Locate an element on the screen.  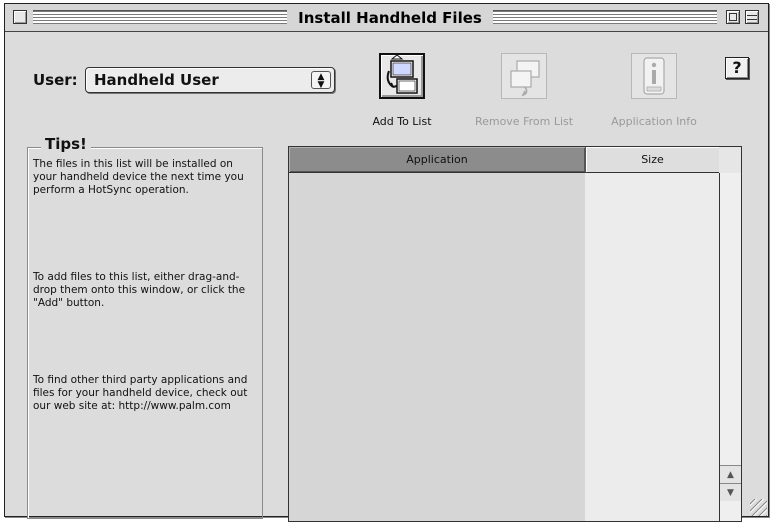
popup-arrows-icon: ▲ ▼ is located at coordinates (321, 80).